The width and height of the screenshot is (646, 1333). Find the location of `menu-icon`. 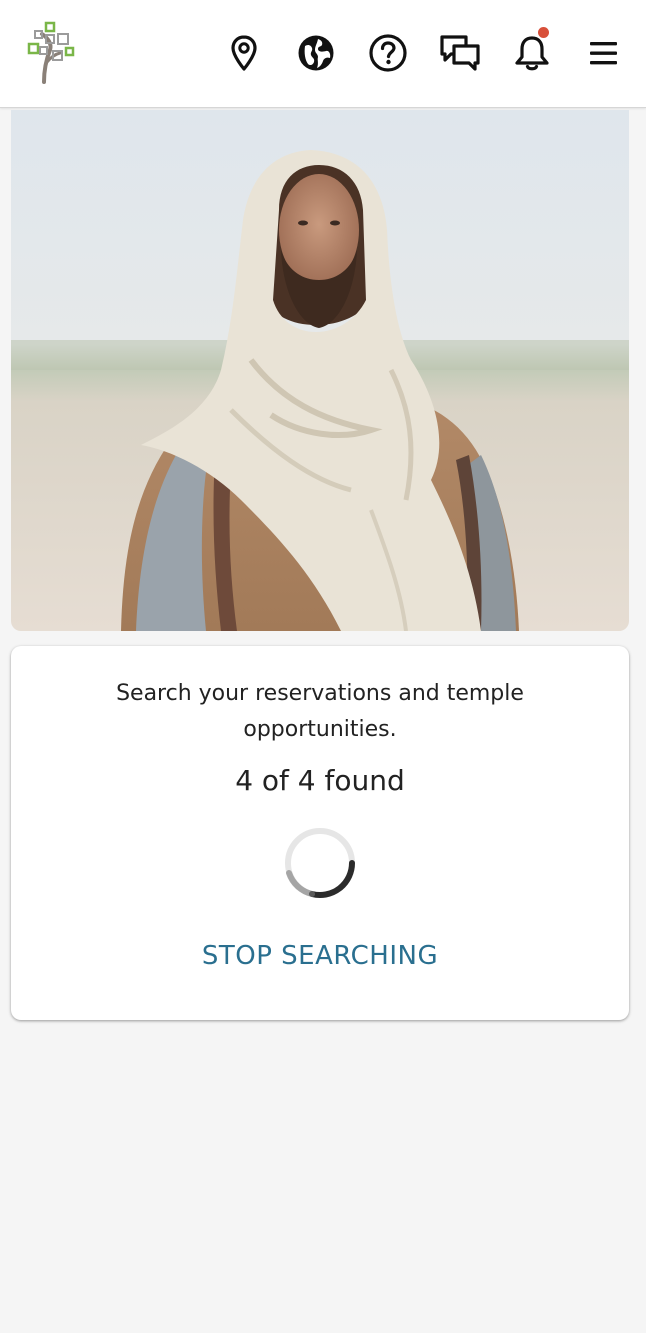

menu-icon is located at coordinates (604, 53).